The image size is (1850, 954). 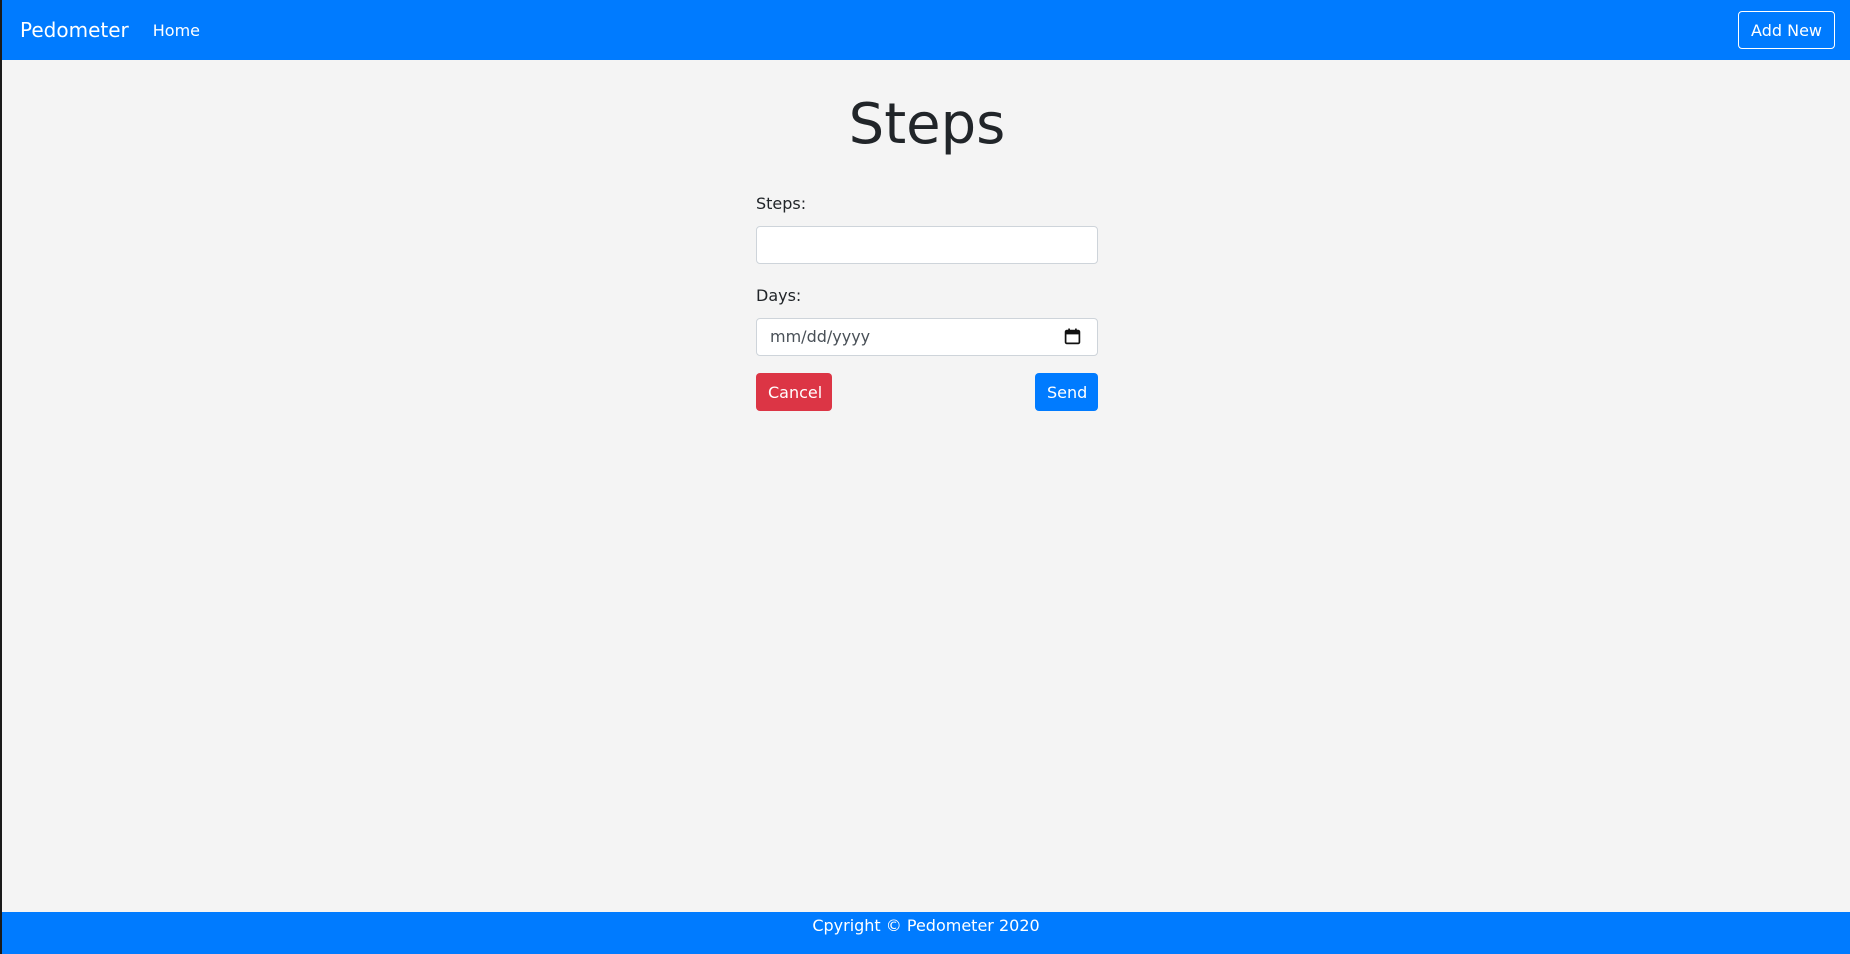 What do you see at coordinates (1786, 30) in the screenshot?
I see `add-new-button: Add New` at bounding box center [1786, 30].